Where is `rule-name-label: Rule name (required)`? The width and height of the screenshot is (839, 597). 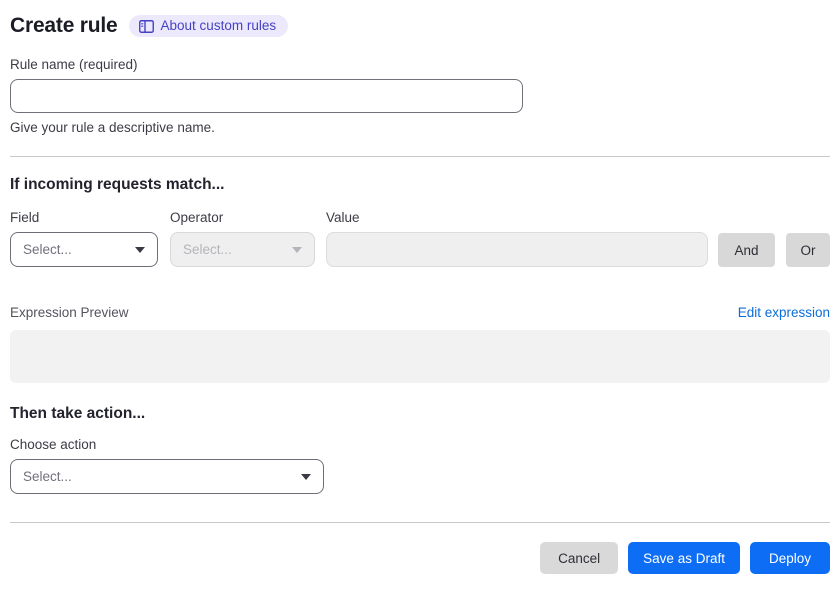 rule-name-label: Rule name (required) is located at coordinates (74, 64).